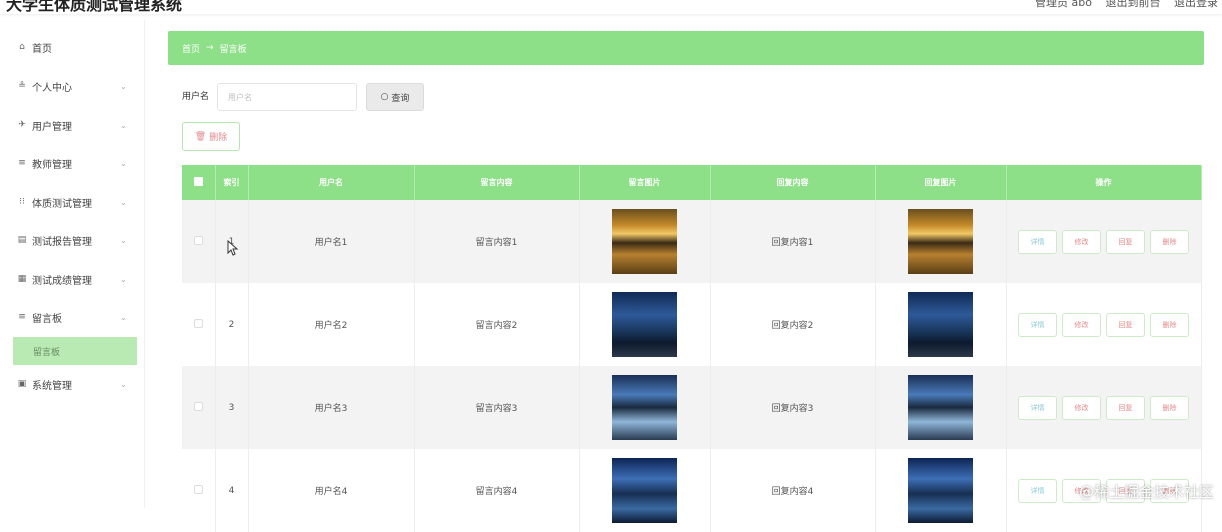 Image resolution: width=1222 pixels, height=532 pixels. I want to click on search-button-label: 查询, so click(400, 97).